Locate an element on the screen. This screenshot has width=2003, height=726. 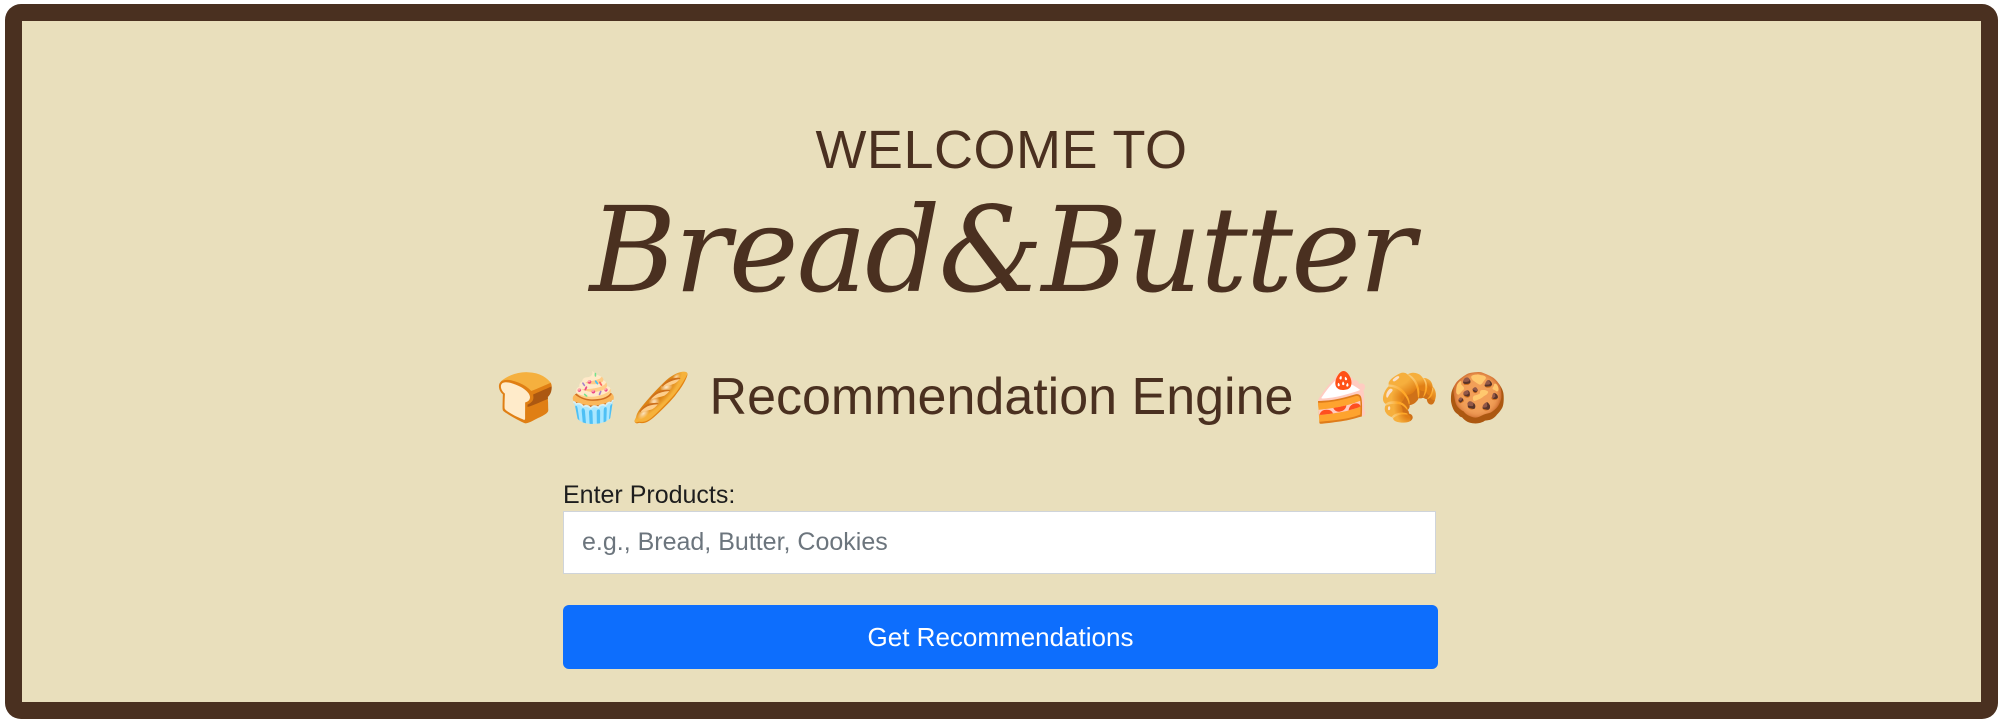
croissant-icon: 🥐 is located at coordinates (1409, 398).